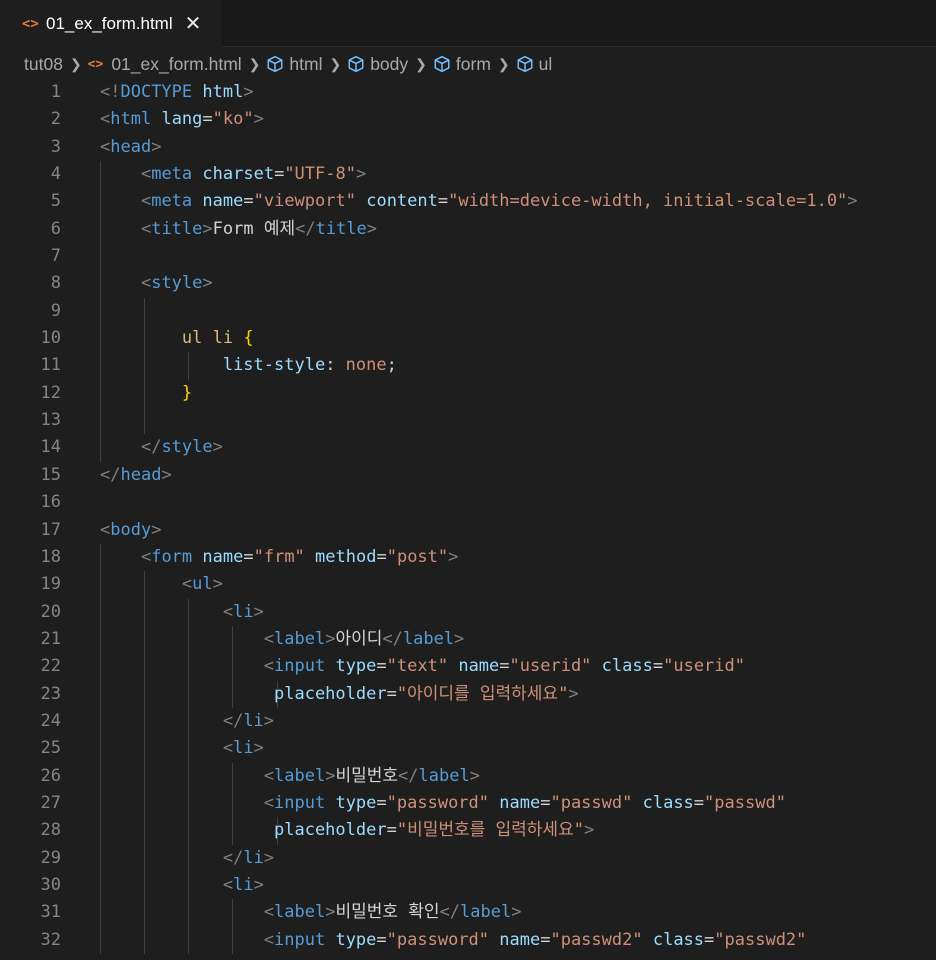  What do you see at coordinates (468, 175) in the screenshot?
I see `code-line: 4 <meta charset="UTF-8">` at bounding box center [468, 175].